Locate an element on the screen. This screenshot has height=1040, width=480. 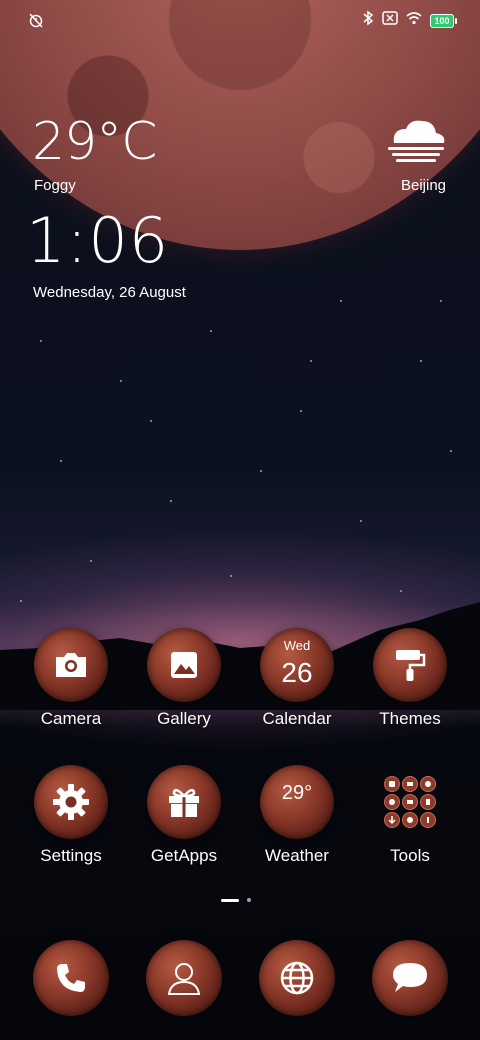
dock-browser is located at coordinates (297, 978).